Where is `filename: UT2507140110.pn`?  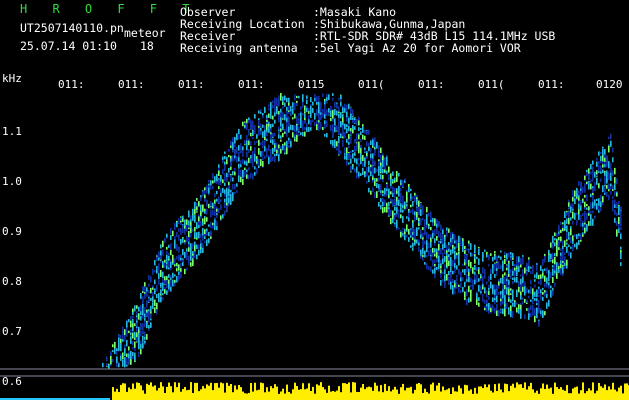 filename: UT2507140110.pn is located at coordinates (72, 28).